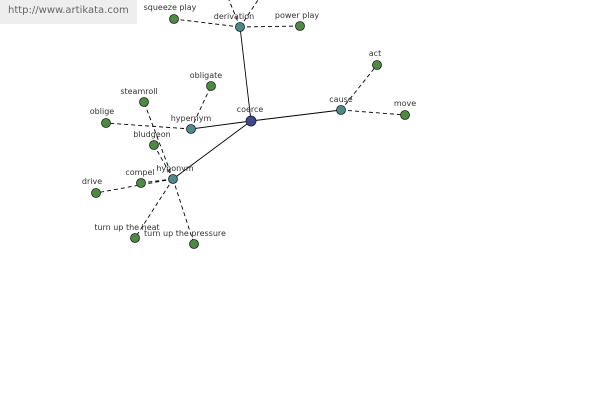 The width and height of the screenshot is (600, 400). I want to click on edge-hyponym-drive, so click(134, 186).